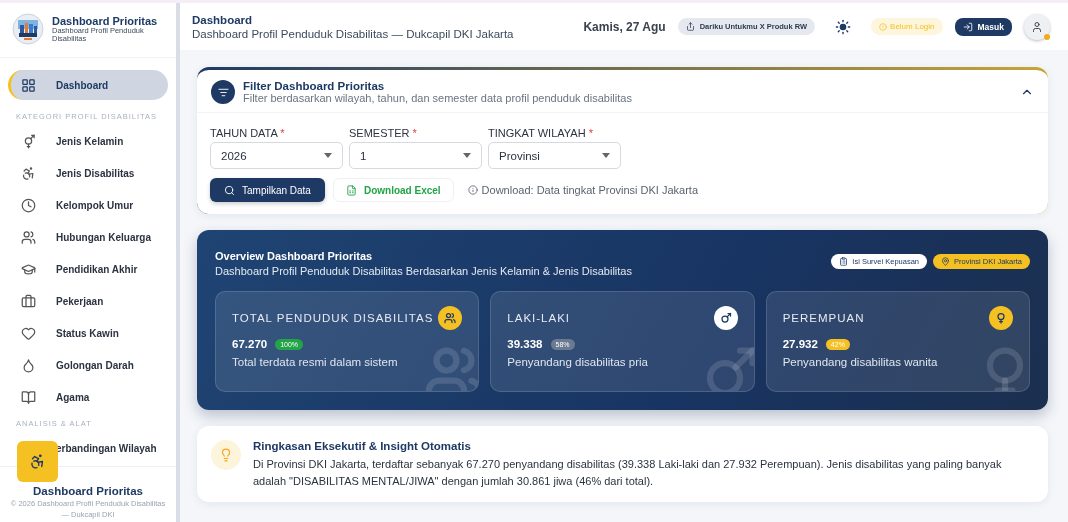 The height and width of the screenshot is (522, 1068). Describe the element at coordinates (525, 344) in the screenshot. I see `stat-value: 39.338` at that location.